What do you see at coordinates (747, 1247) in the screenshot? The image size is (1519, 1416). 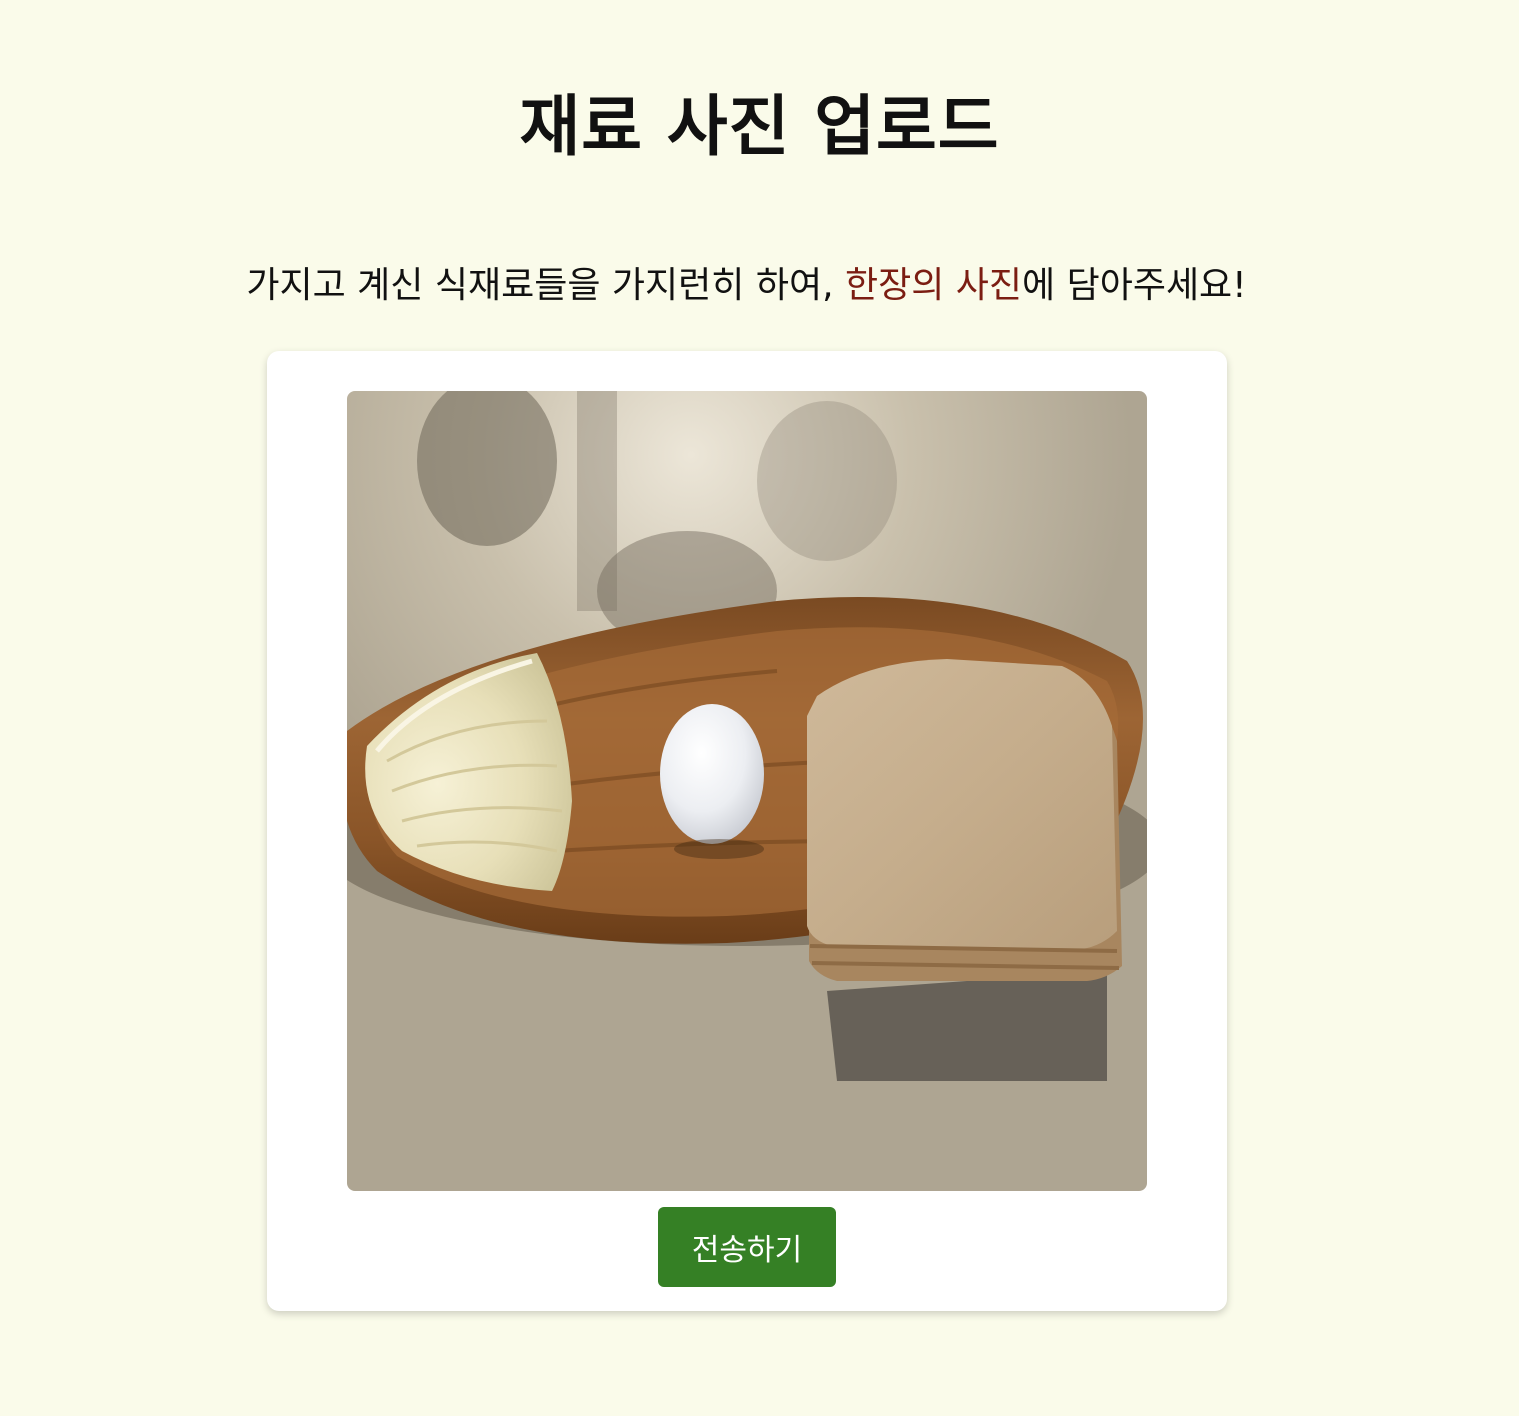 I see `submit-button: 전송하기` at bounding box center [747, 1247].